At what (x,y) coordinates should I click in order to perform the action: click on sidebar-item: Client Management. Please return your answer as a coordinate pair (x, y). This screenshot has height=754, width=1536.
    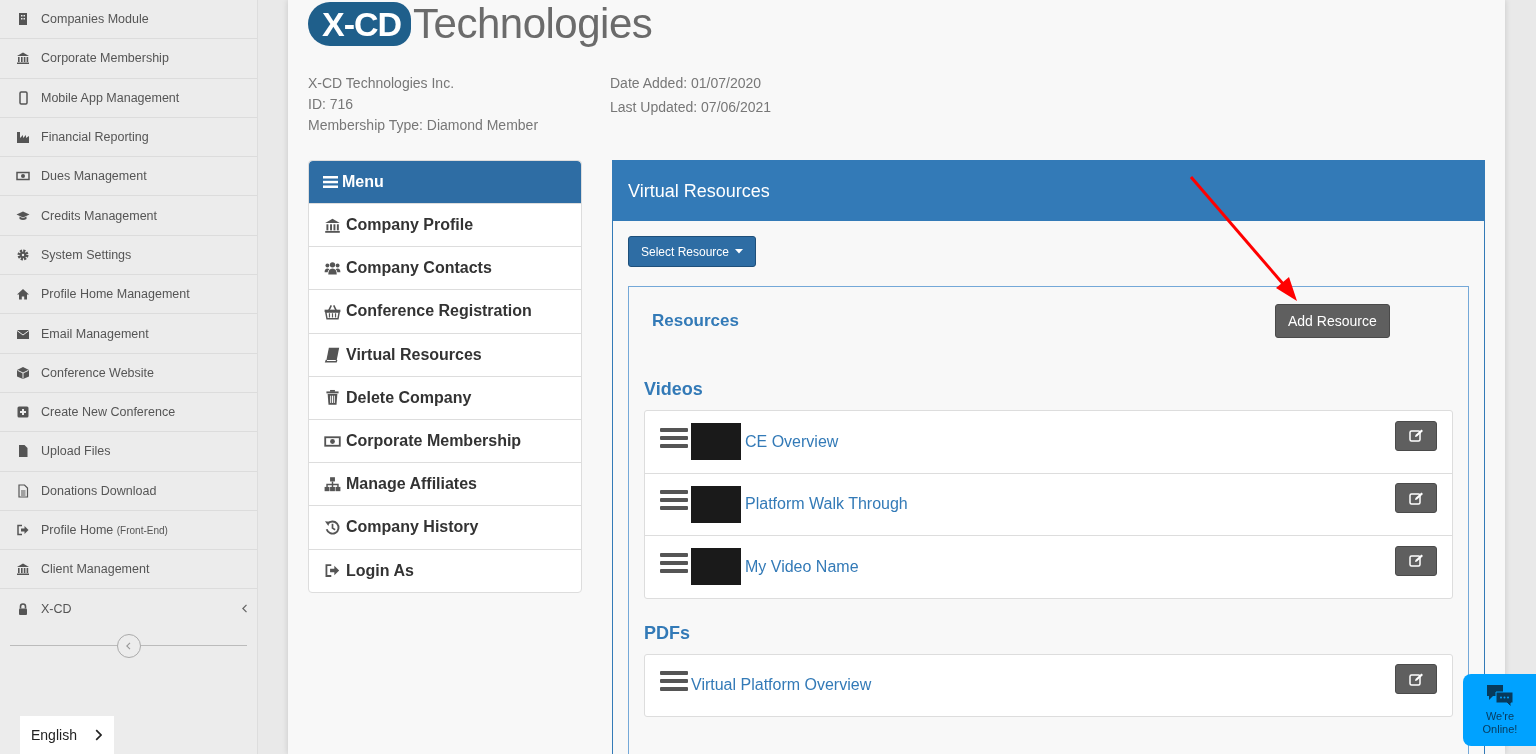
    Looking at the image, I should click on (128, 570).